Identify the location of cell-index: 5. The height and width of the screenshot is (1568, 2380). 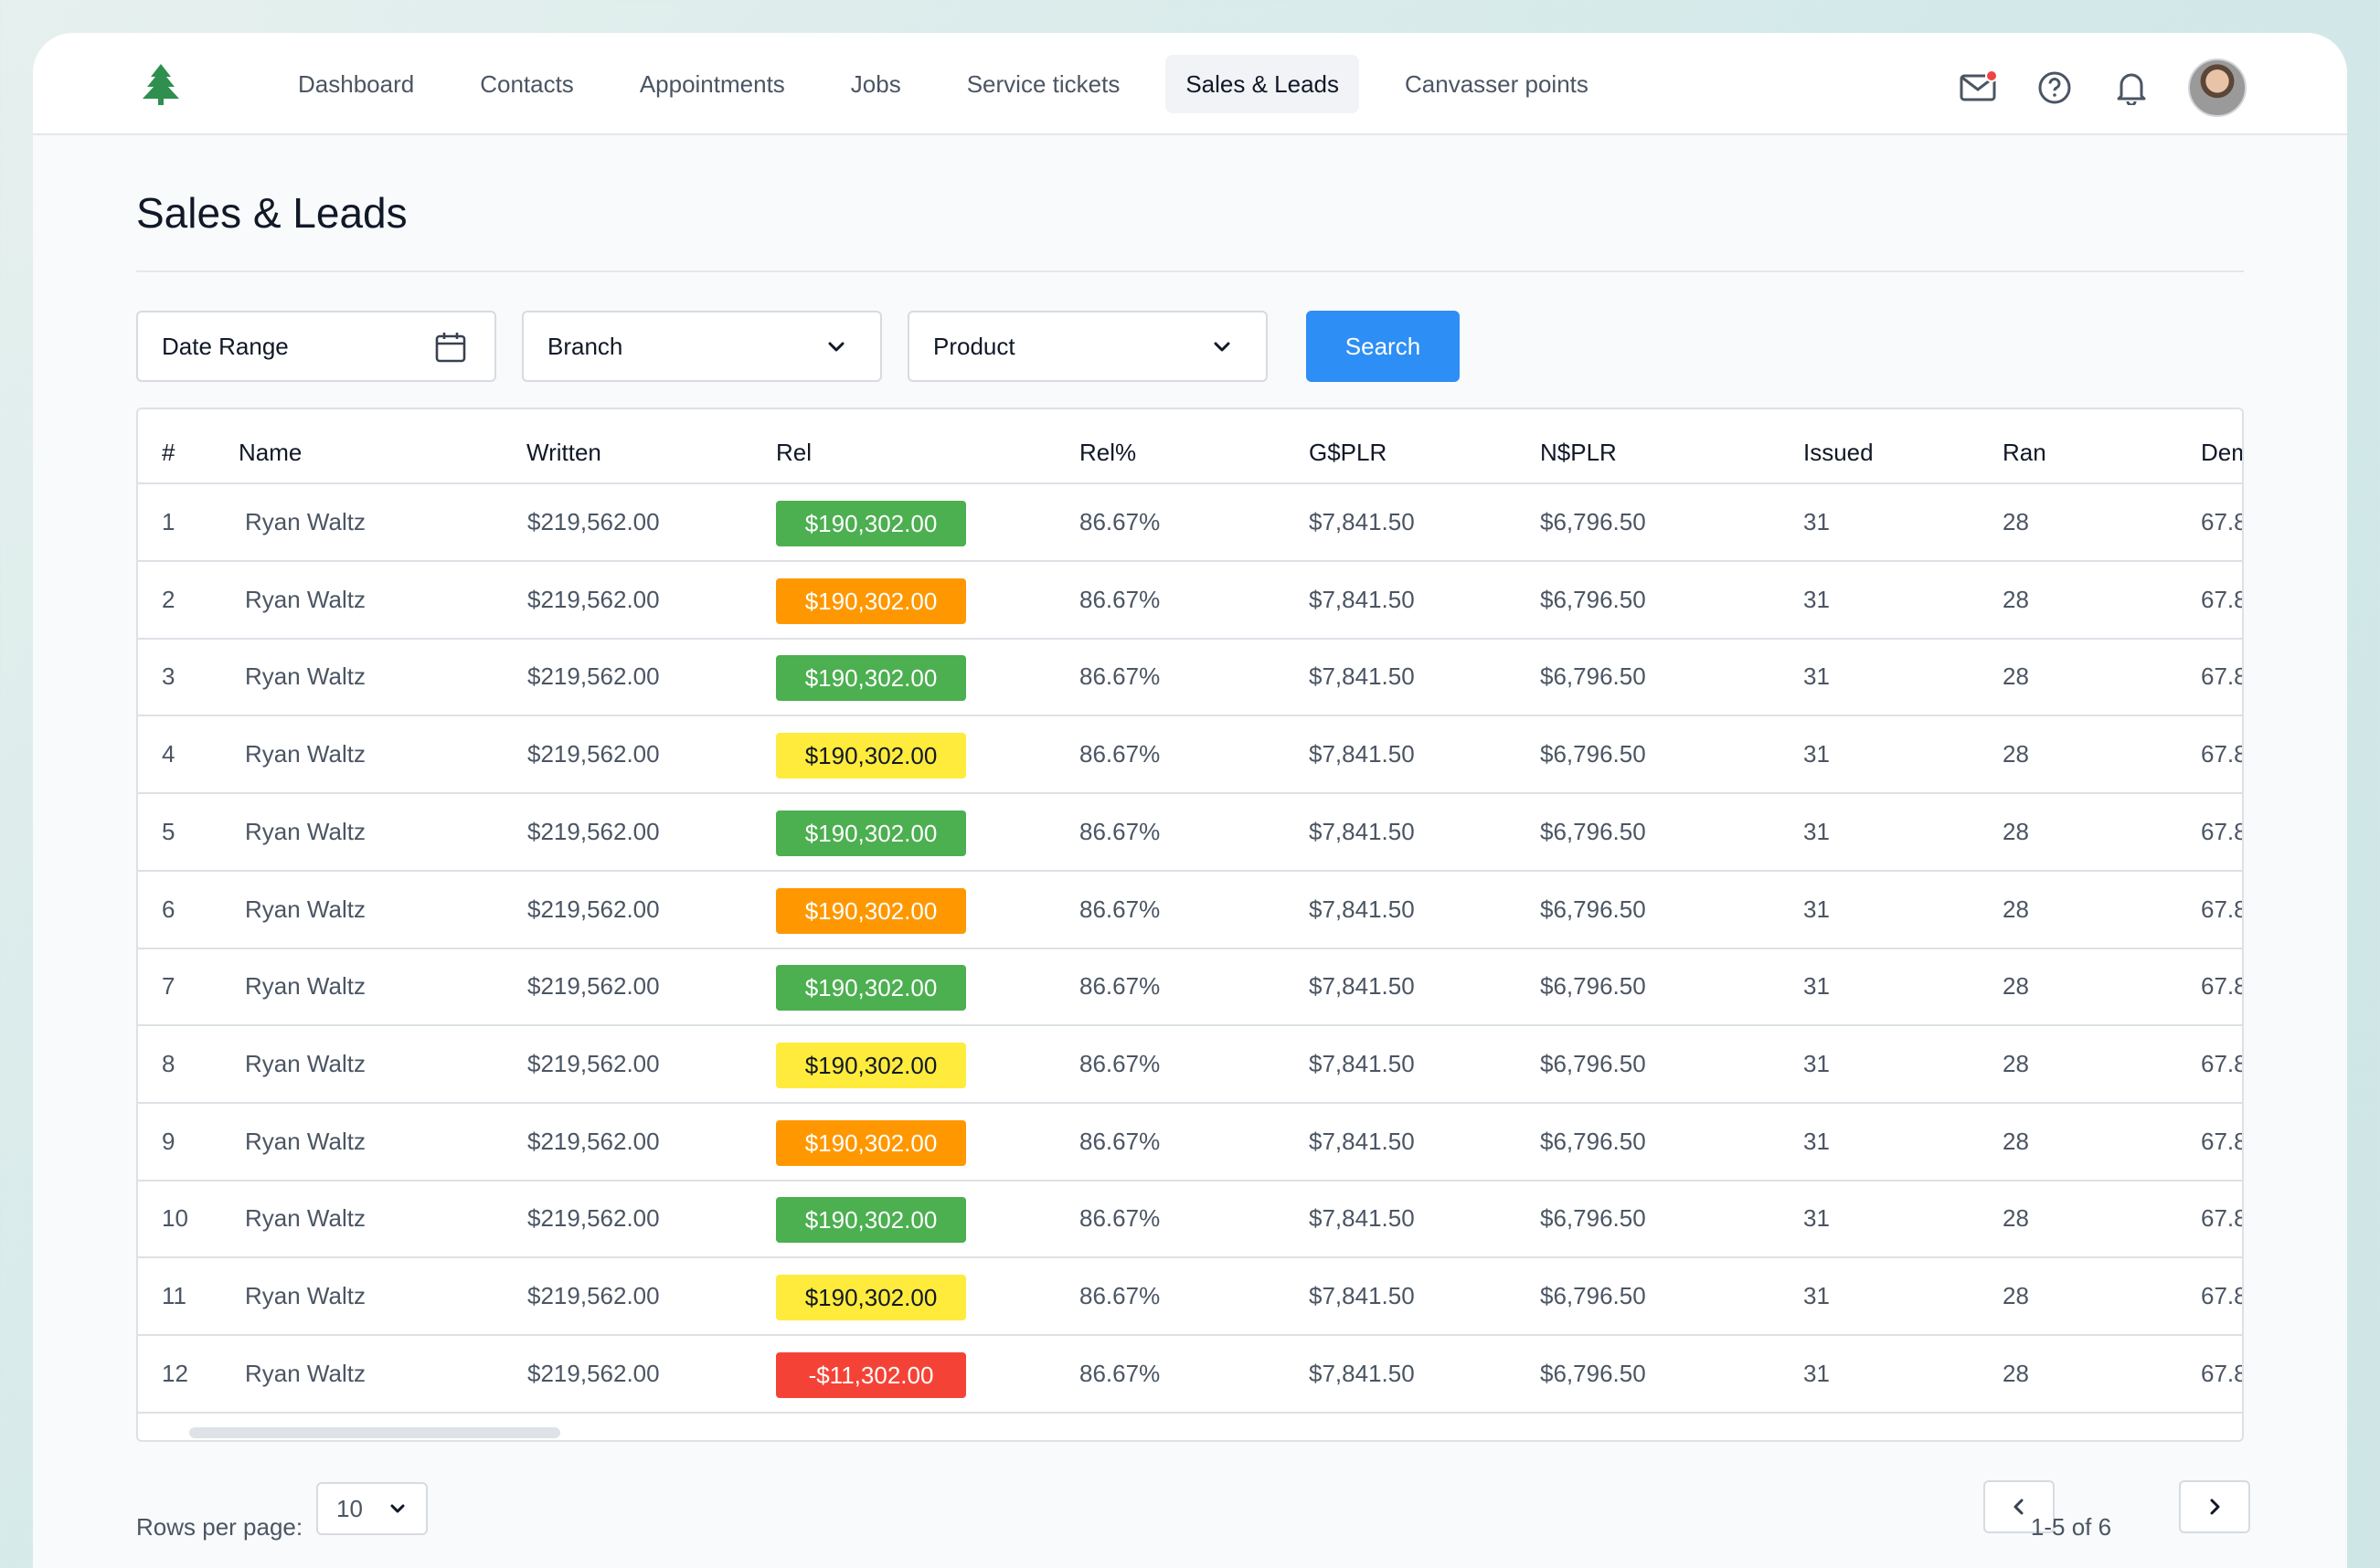
(168, 832).